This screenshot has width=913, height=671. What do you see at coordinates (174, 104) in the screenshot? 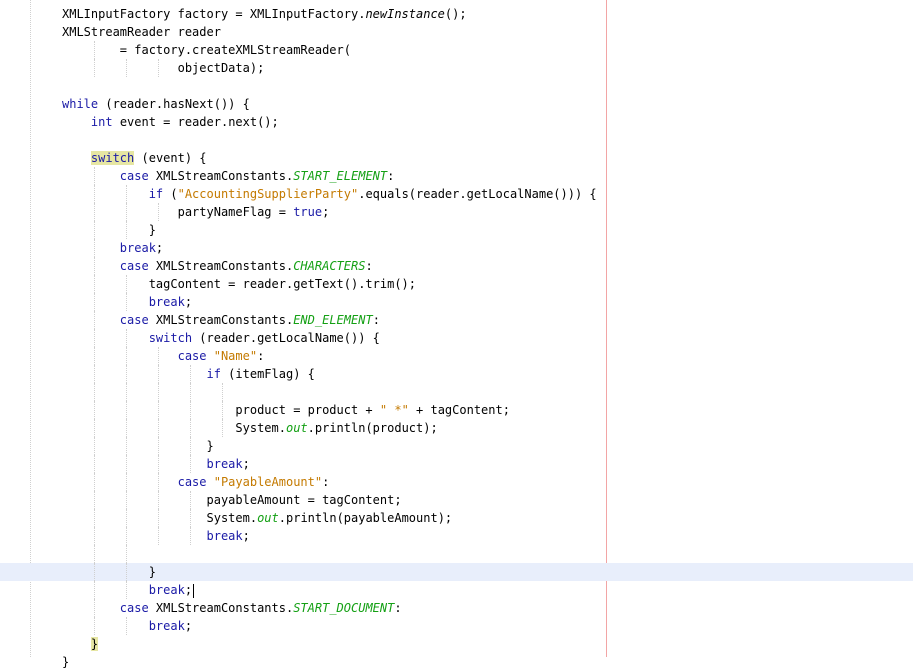
I see `code-token: (reader.hasNext()) {` at bounding box center [174, 104].